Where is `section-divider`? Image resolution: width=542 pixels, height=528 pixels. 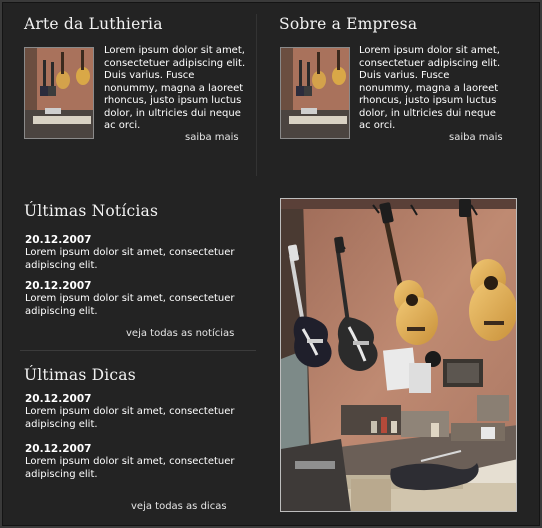
section-divider is located at coordinates (138, 350).